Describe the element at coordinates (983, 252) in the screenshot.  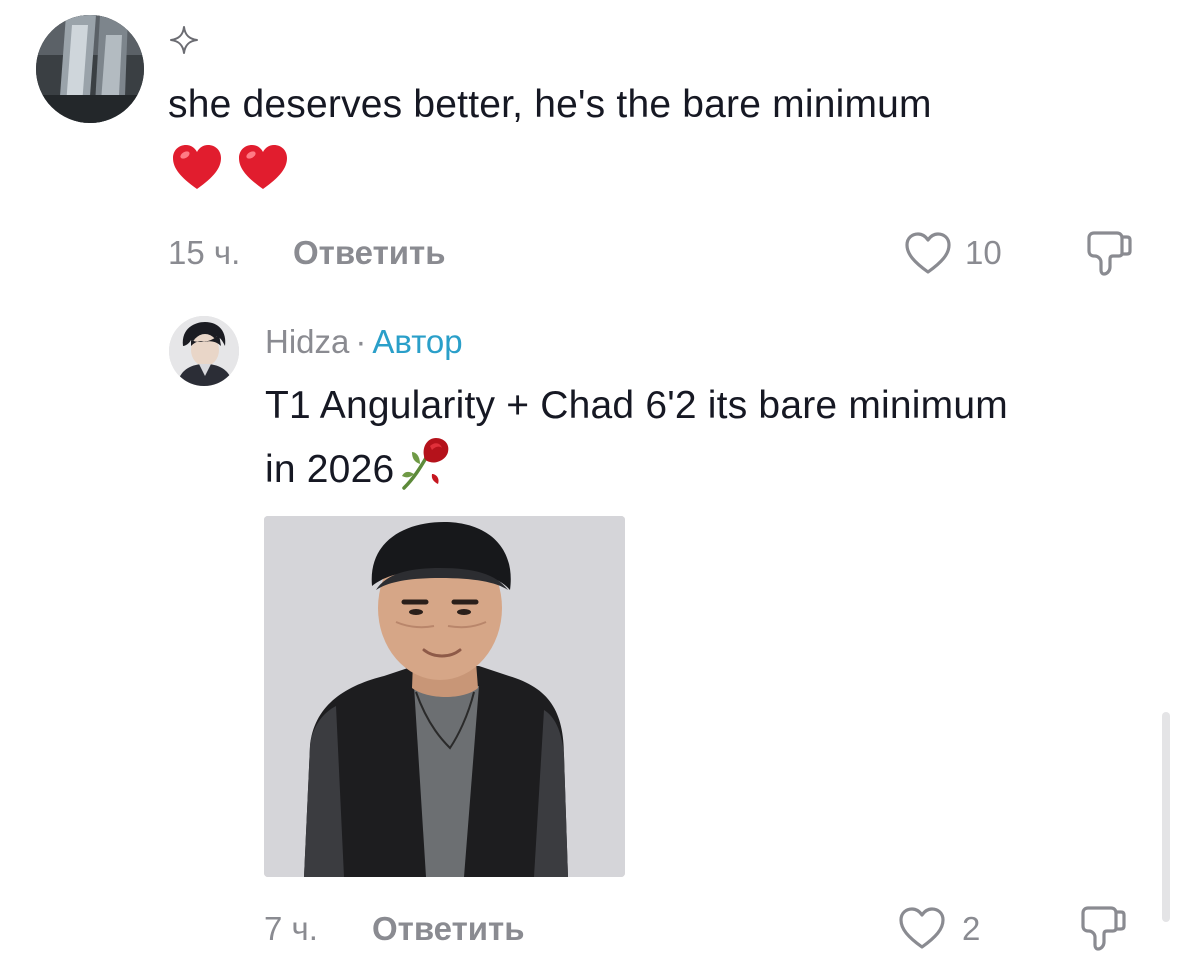
I see `like-count: 10` at that location.